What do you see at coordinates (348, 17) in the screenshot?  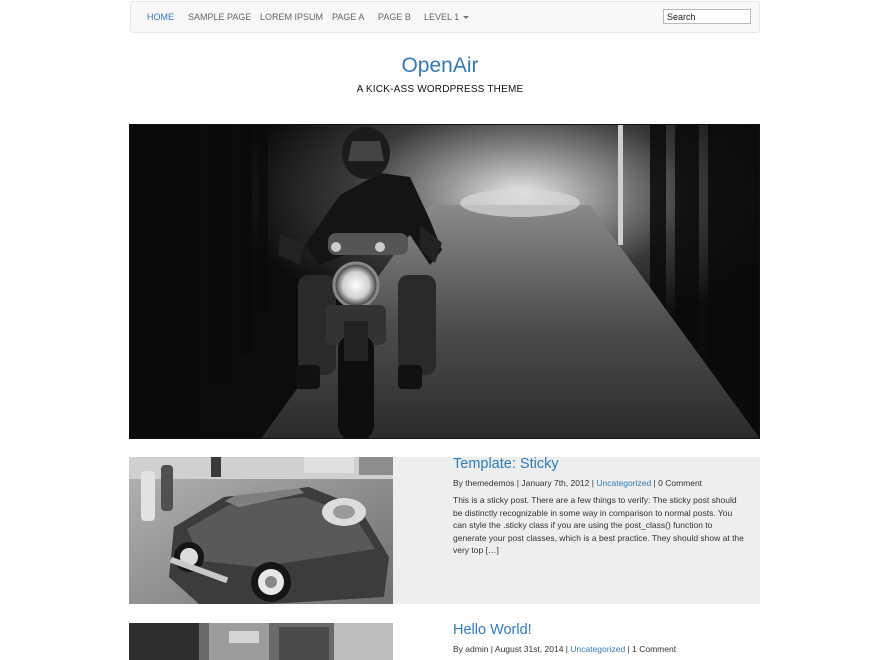 I see `nav-item-page-a: Page A` at bounding box center [348, 17].